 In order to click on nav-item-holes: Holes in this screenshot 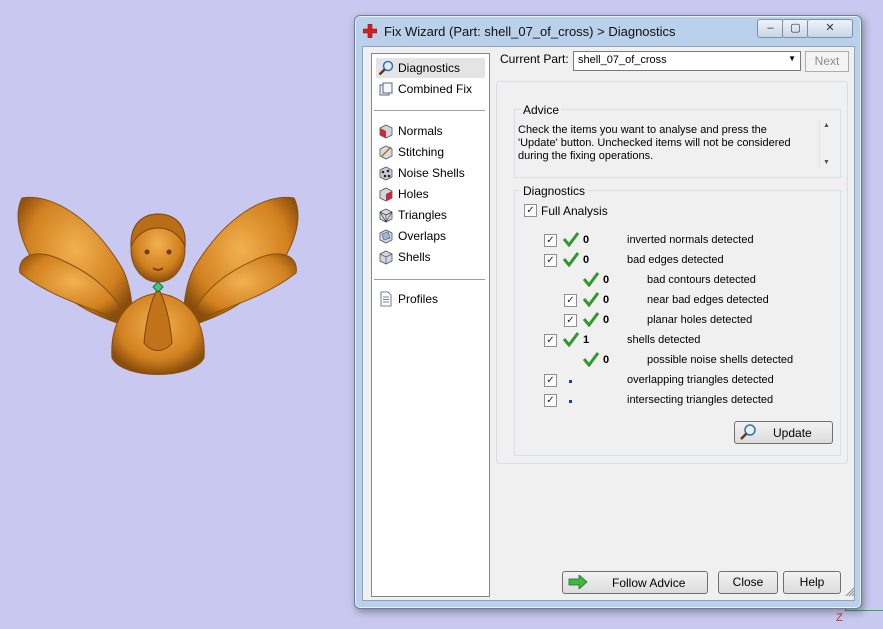, I will do `click(430, 194)`.